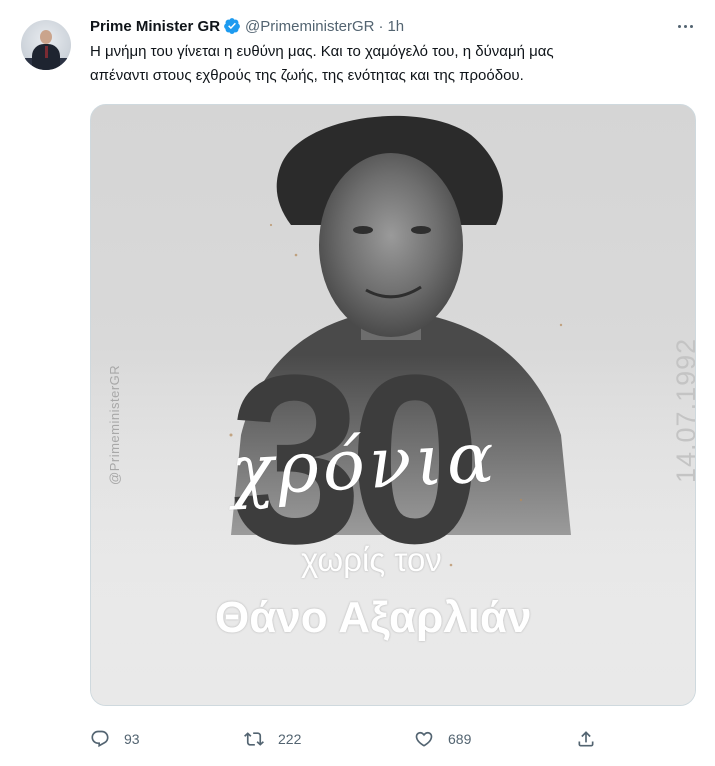 The image size is (715, 766). What do you see at coordinates (309, 26) in the screenshot?
I see `author-handle: @PrimeministerGR` at bounding box center [309, 26].